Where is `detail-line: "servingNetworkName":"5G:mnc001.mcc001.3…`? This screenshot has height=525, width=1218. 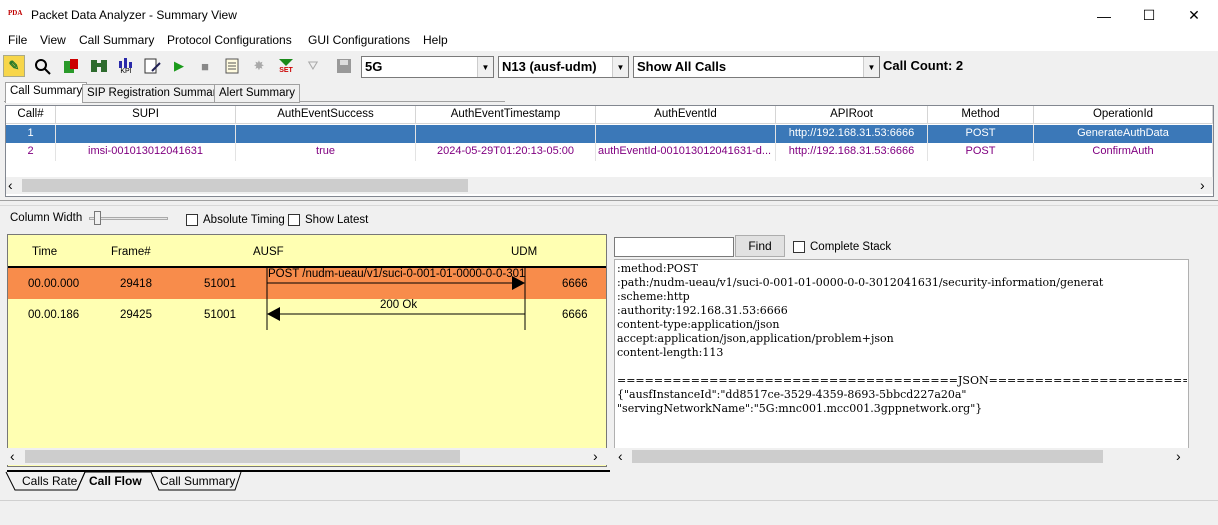 detail-line: "servingNetworkName":"5G:mnc001.mcc001.3… is located at coordinates (800, 408).